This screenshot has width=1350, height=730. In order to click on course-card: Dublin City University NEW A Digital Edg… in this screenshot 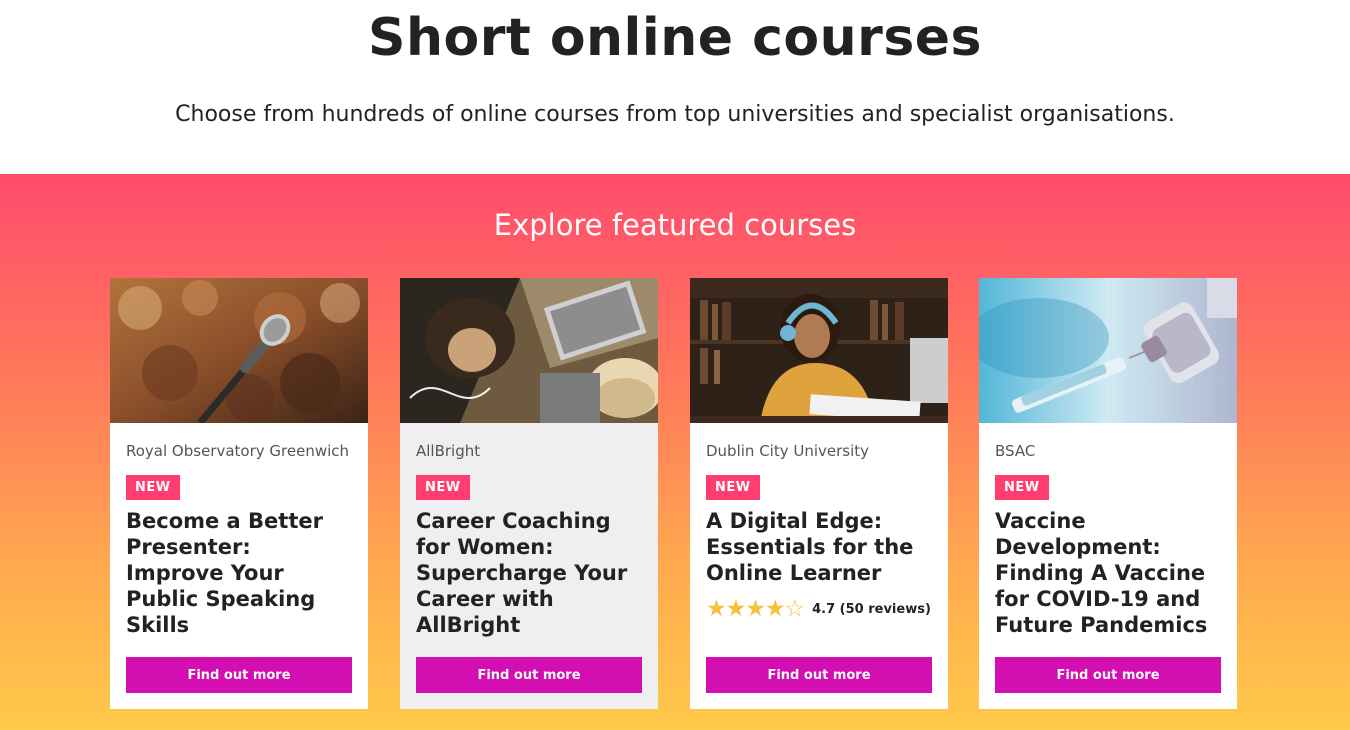, I will do `click(819, 493)`.